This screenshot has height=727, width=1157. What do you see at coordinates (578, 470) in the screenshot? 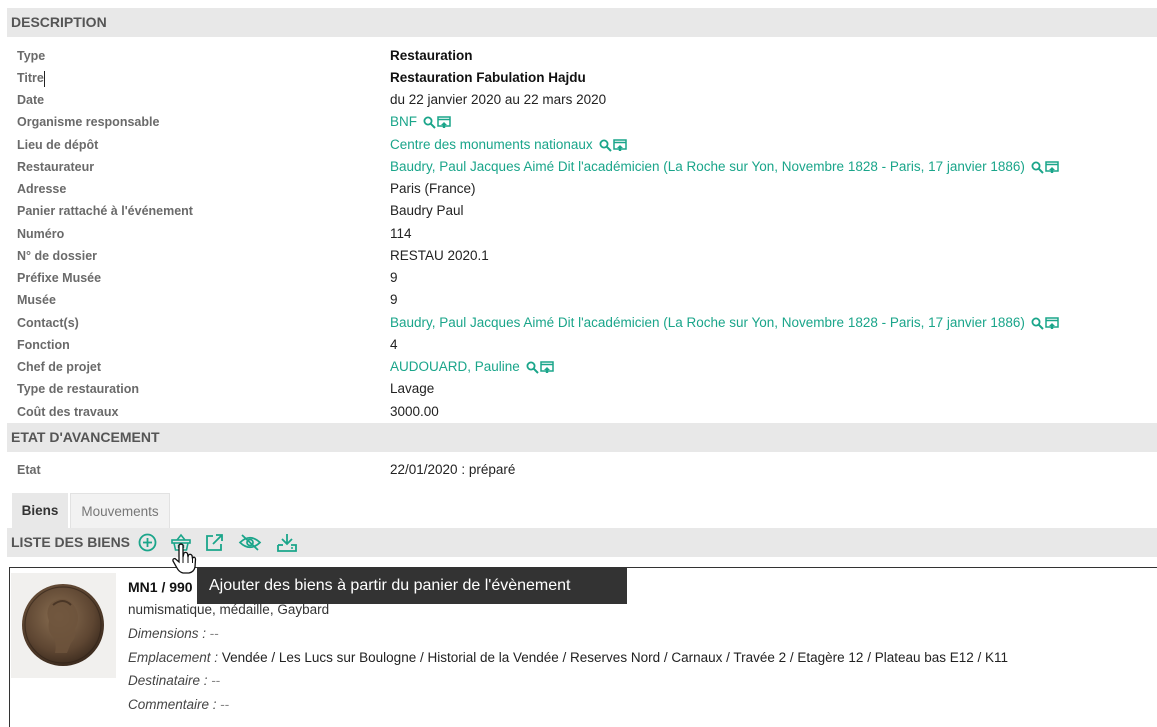
I see `field-row-etat: Etat 22/01/2020 : préparé` at bounding box center [578, 470].